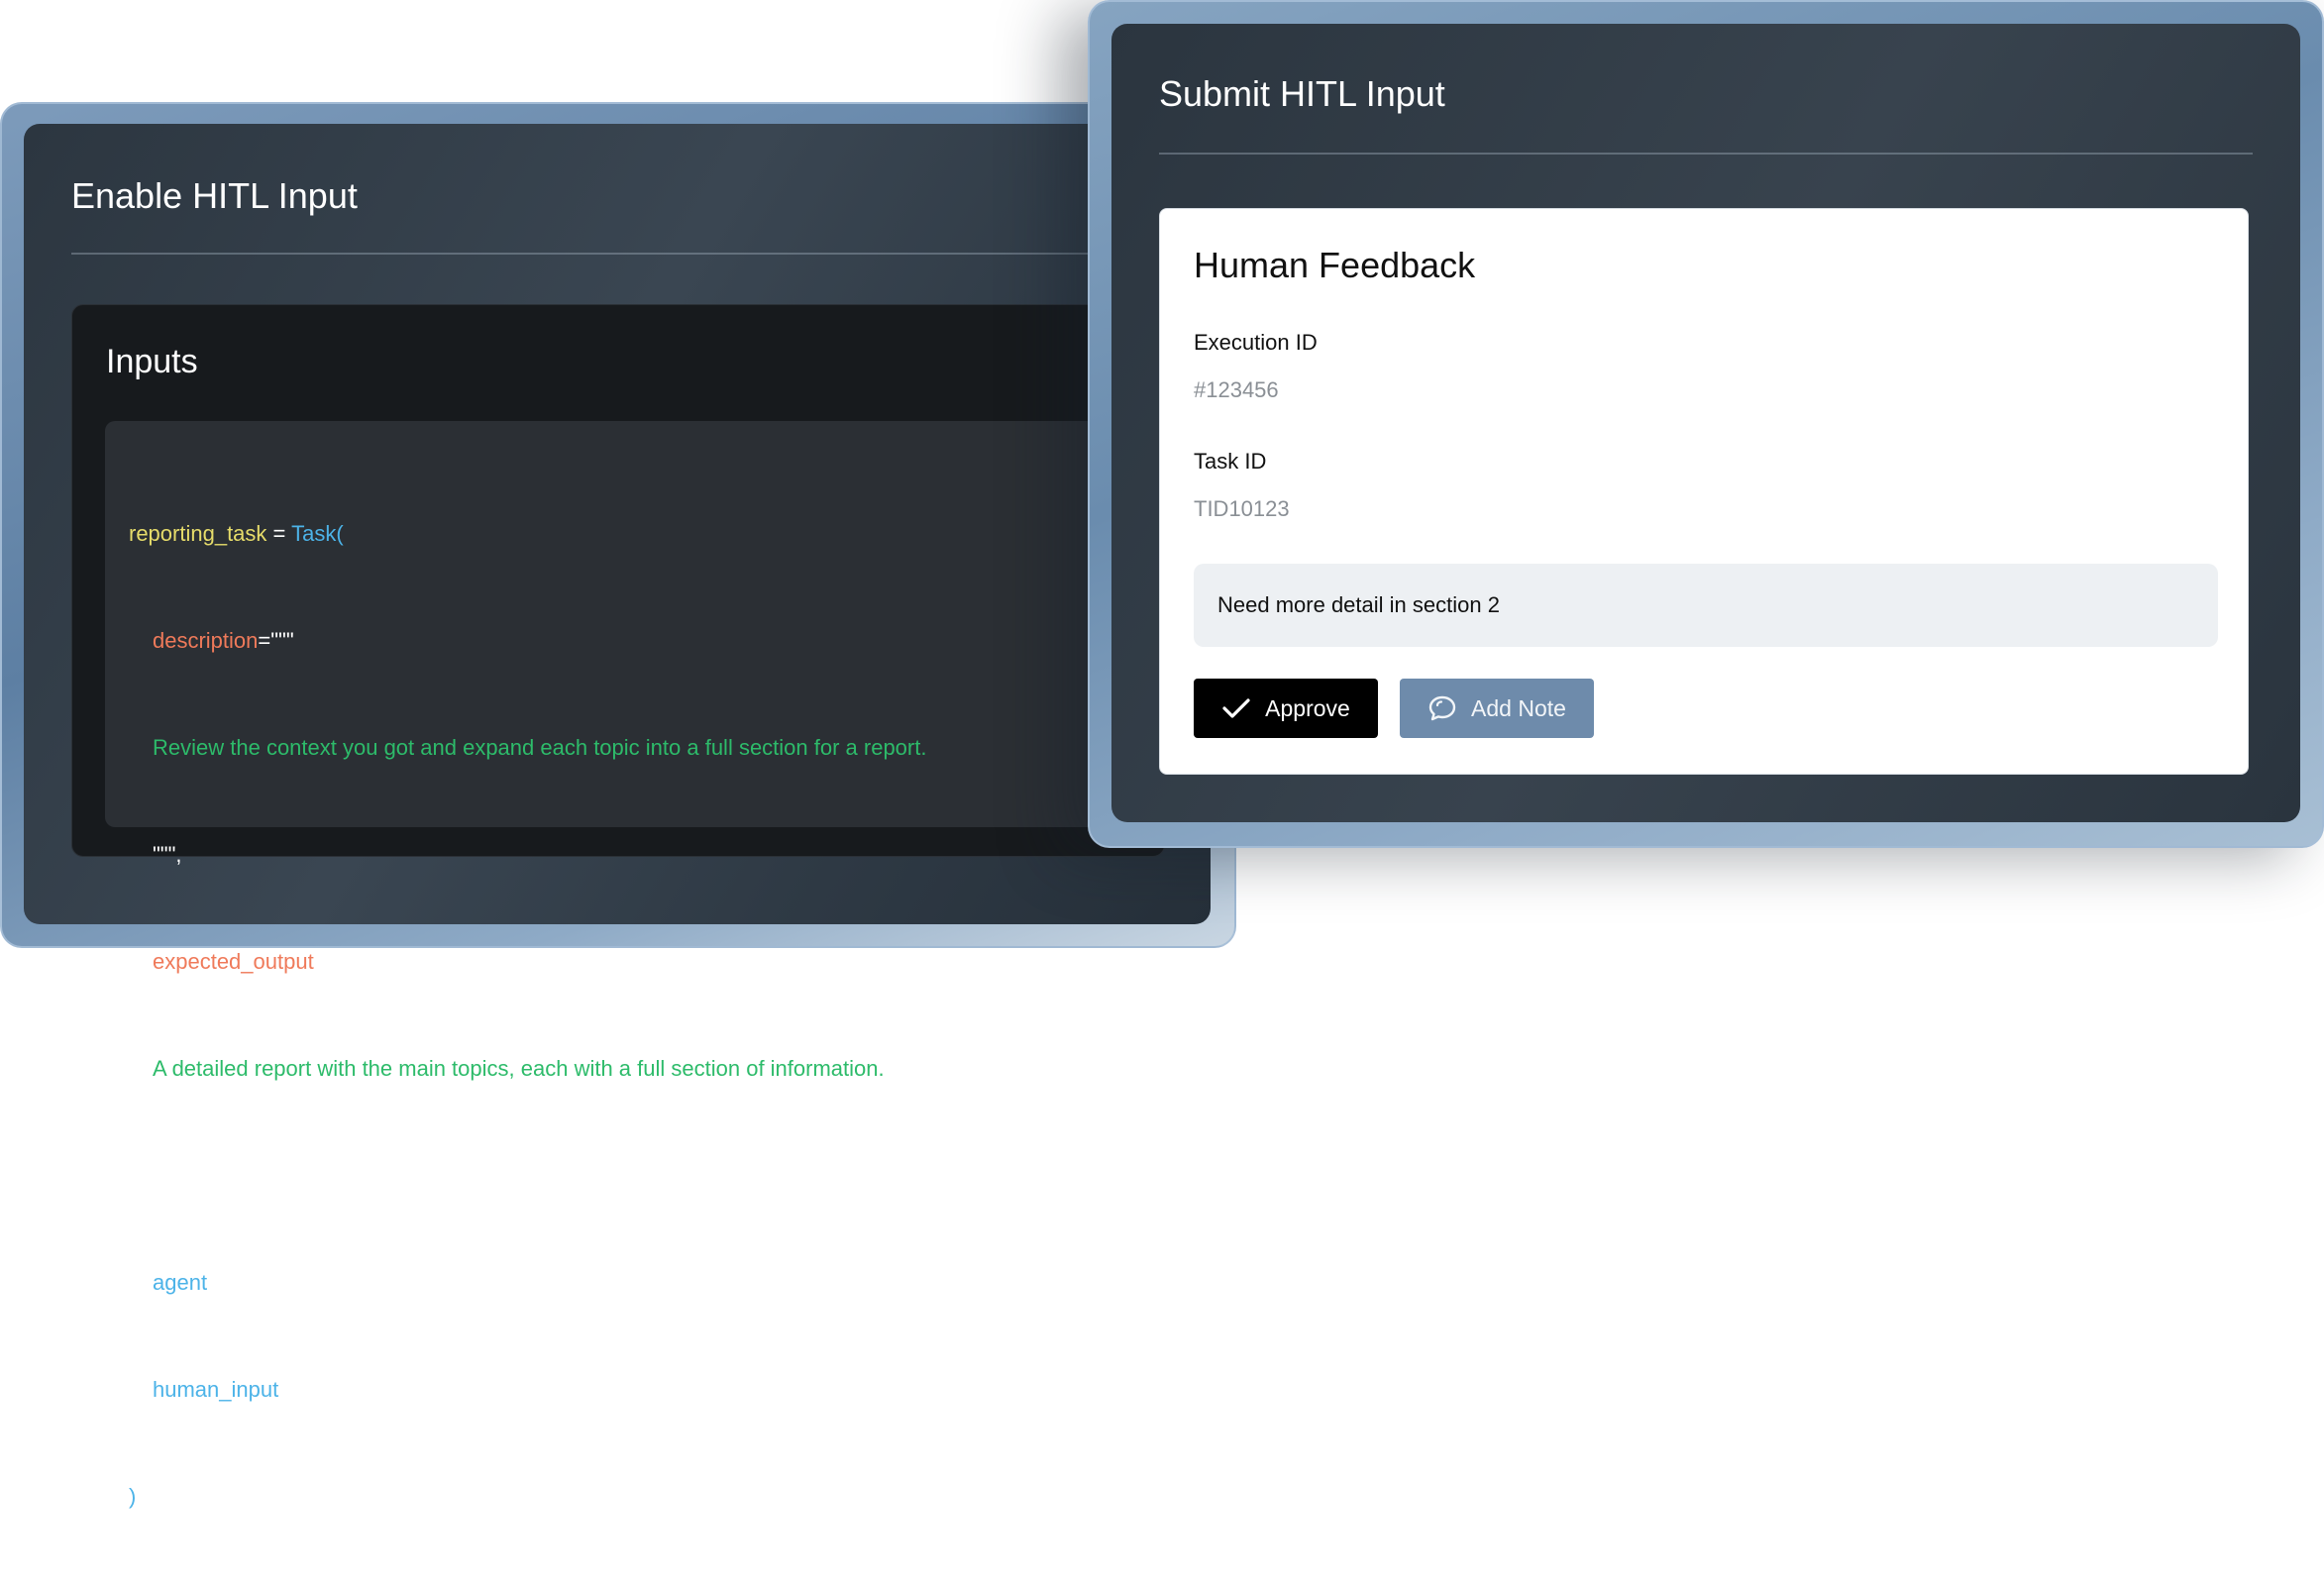 The height and width of the screenshot is (1586, 2324). What do you see at coordinates (133, 1496) in the screenshot?
I see `code-close-paren: )` at bounding box center [133, 1496].